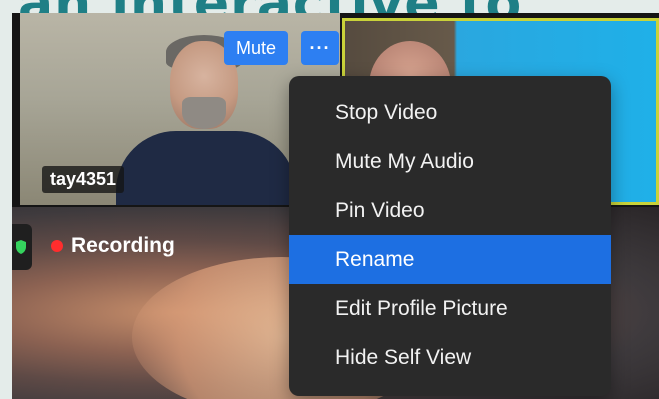 The width and height of the screenshot is (659, 399). Describe the element at coordinates (450, 308) in the screenshot. I see `menu-item-edit-profile-picture: Edit Profile Picture` at that location.